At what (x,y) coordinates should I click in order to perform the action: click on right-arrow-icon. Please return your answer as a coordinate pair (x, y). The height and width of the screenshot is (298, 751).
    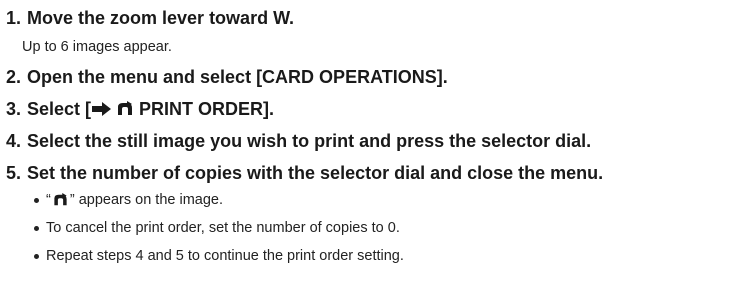
    Looking at the image, I should click on (102, 109).